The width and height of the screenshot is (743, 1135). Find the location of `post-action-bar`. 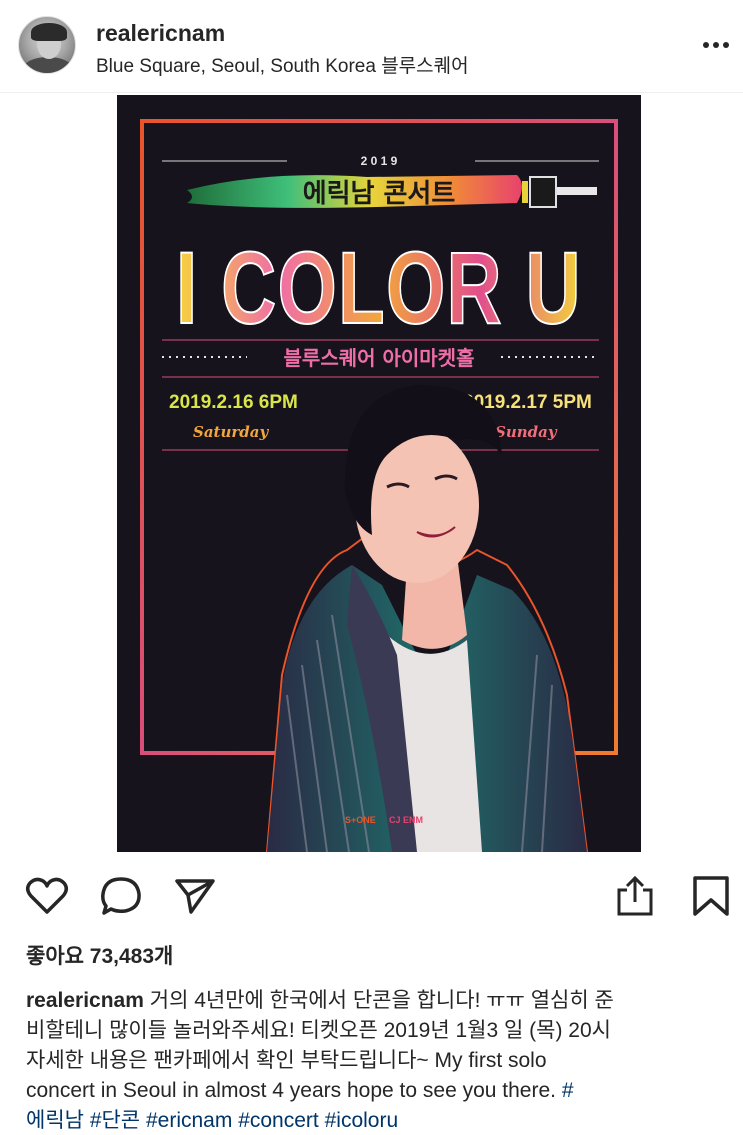

post-action-bar is located at coordinates (371, 898).